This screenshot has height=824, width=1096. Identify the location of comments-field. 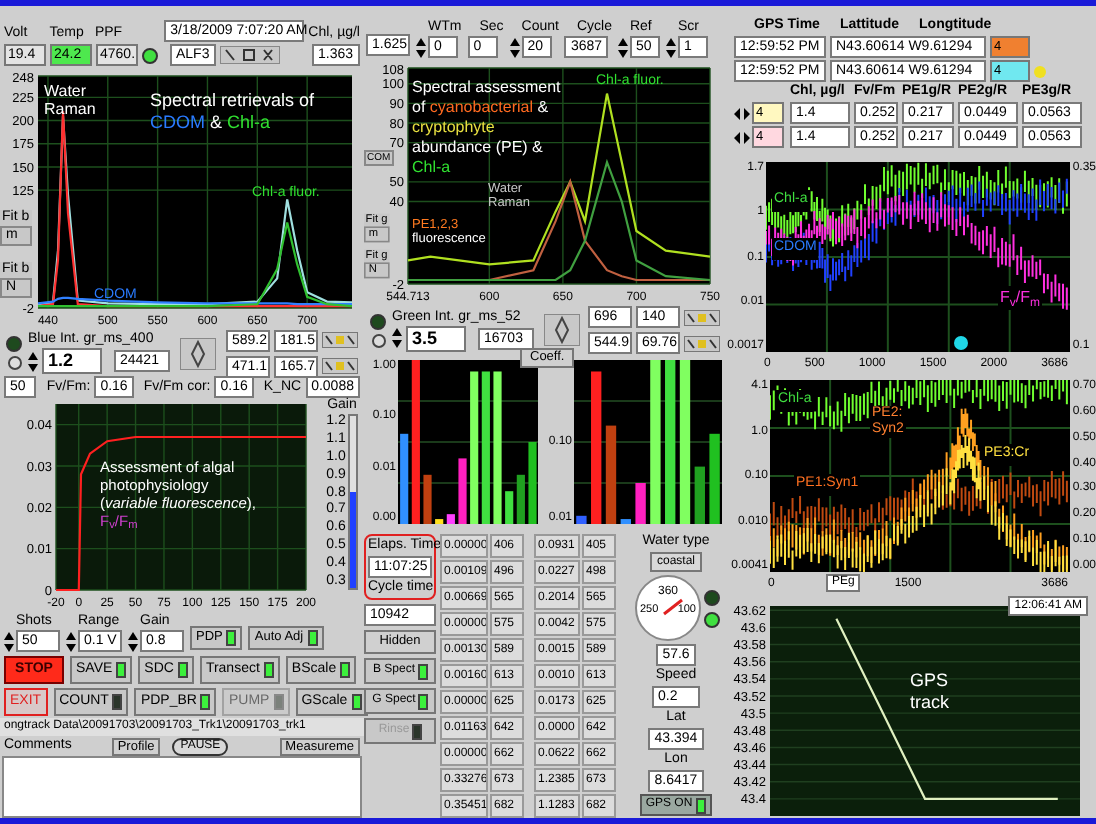
(182, 787).